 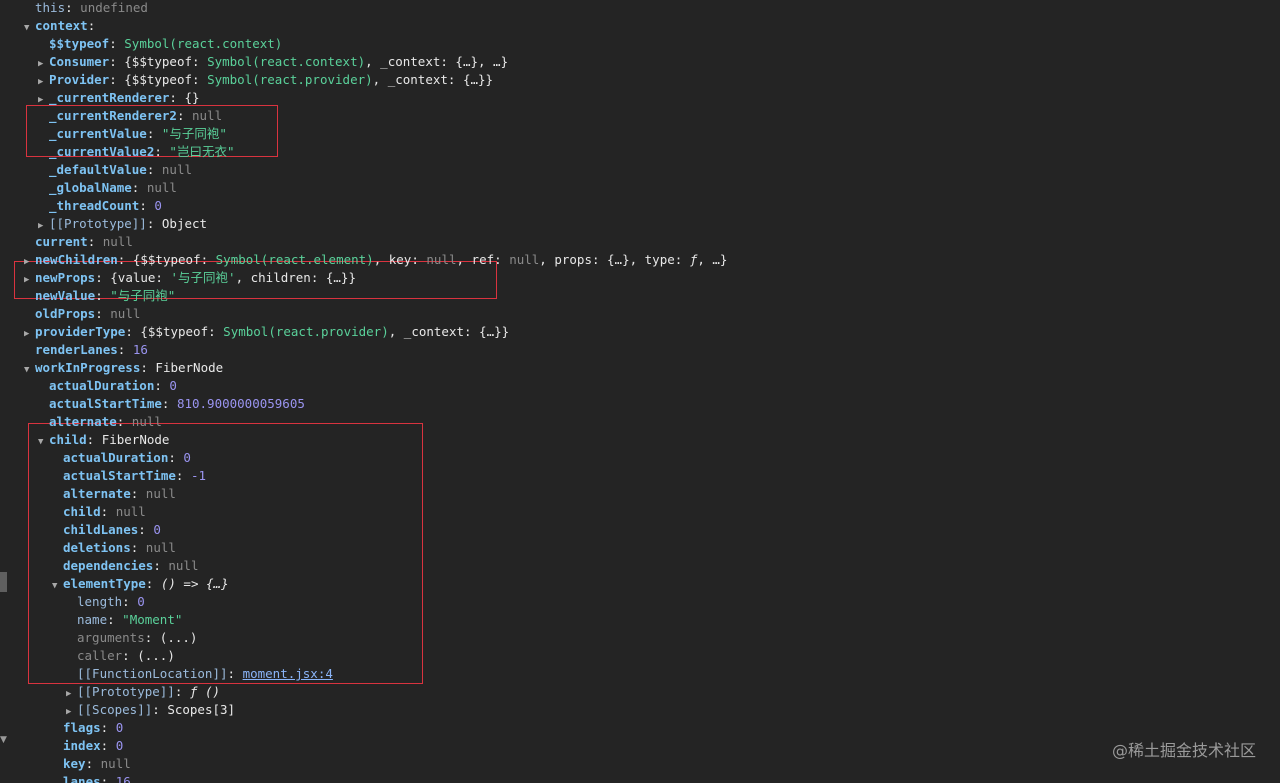 I want to click on property-key: [[Scopes]], so click(x=115, y=709).